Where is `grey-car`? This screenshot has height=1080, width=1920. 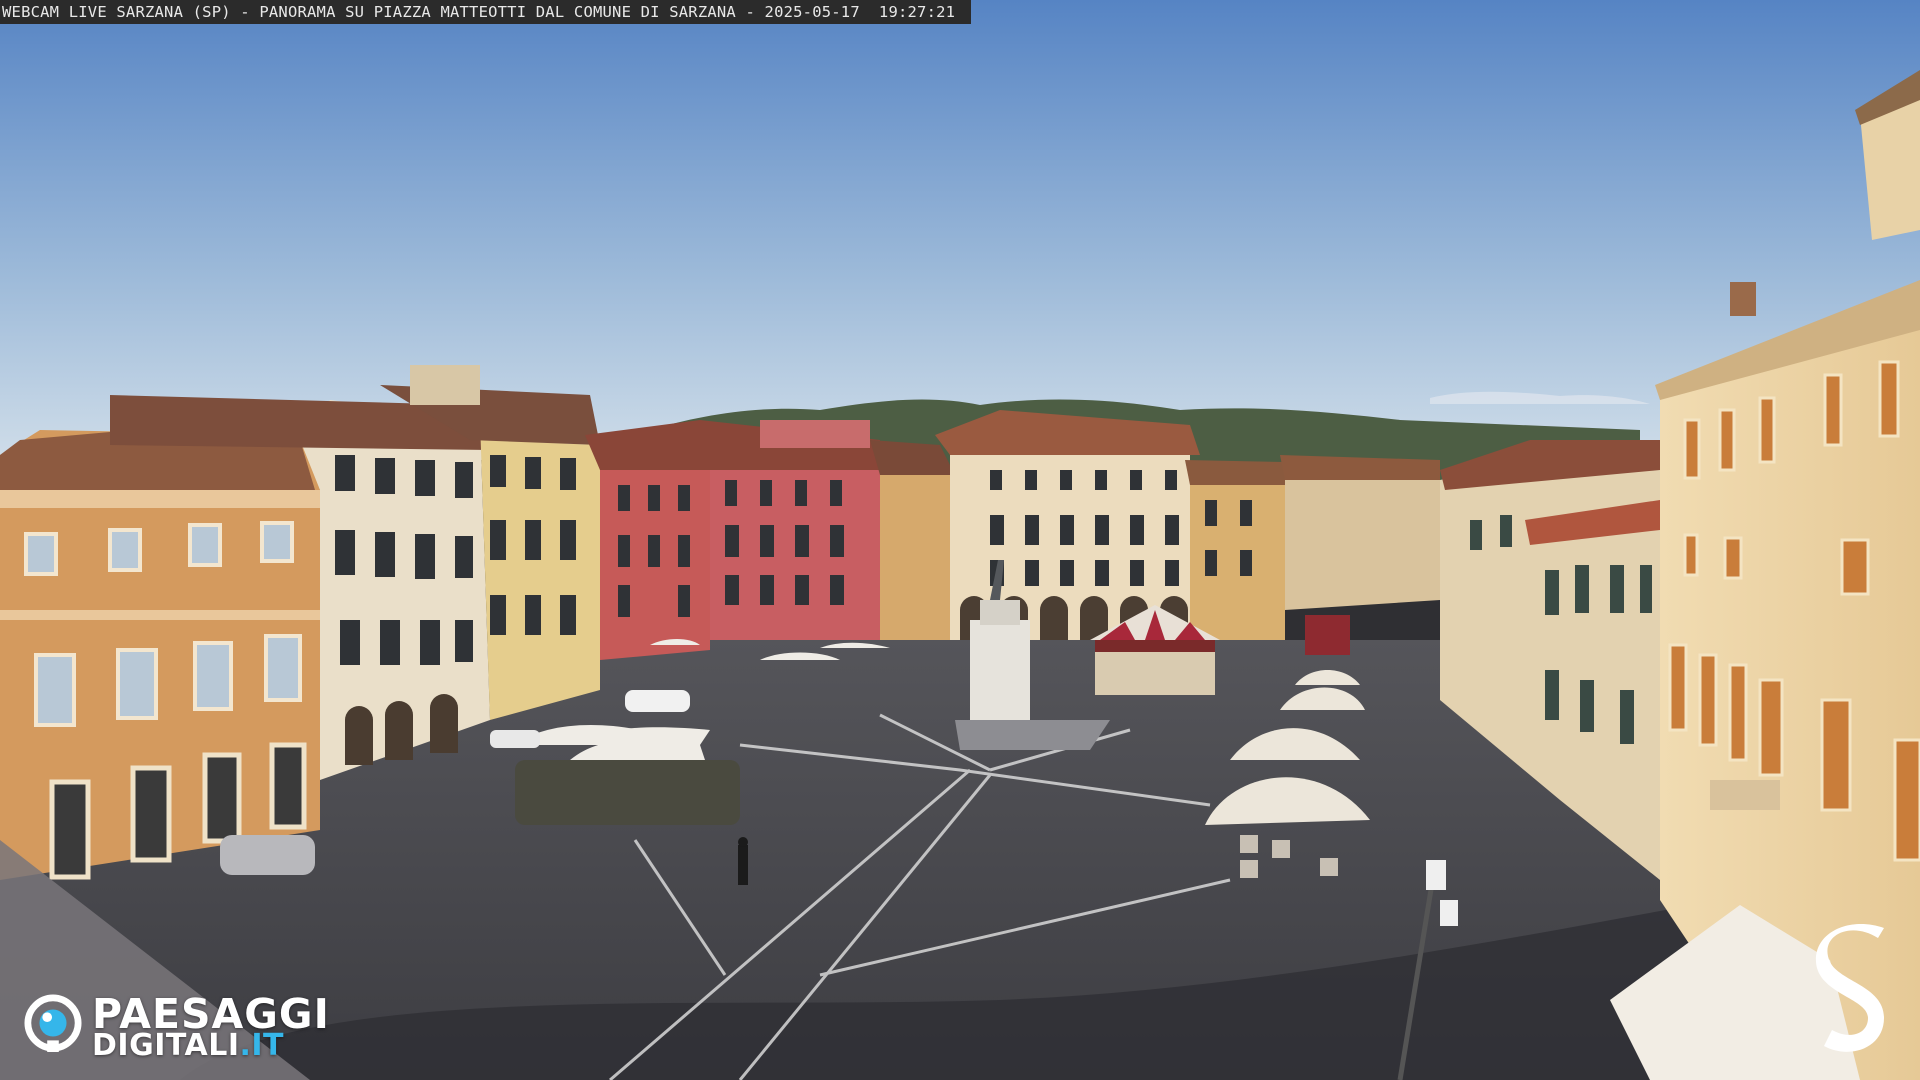 grey-car is located at coordinates (267, 855).